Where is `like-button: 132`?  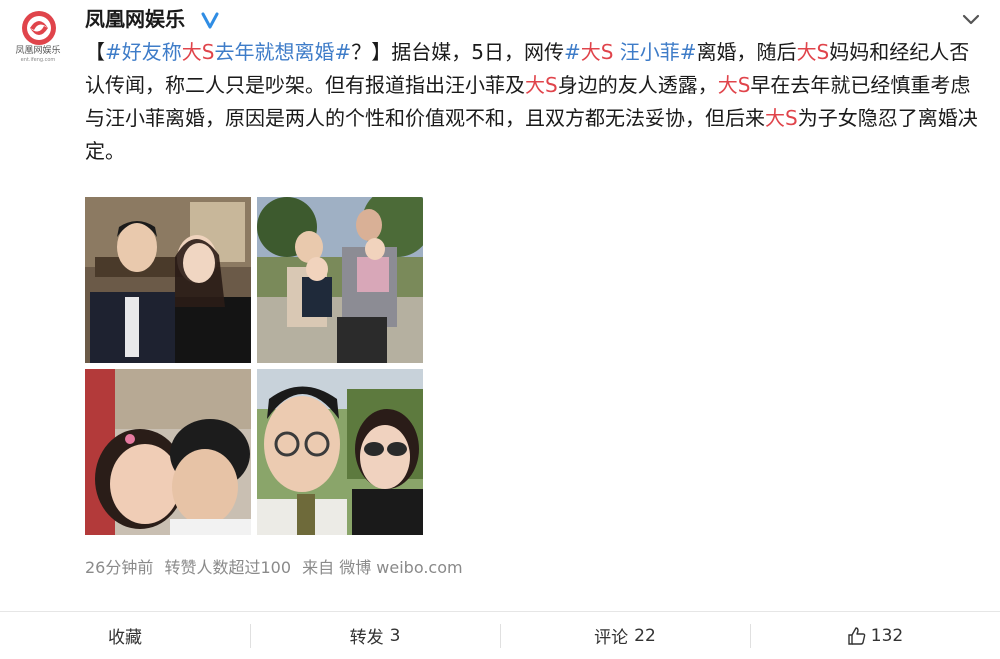 like-button: 132 is located at coordinates (875, 635).